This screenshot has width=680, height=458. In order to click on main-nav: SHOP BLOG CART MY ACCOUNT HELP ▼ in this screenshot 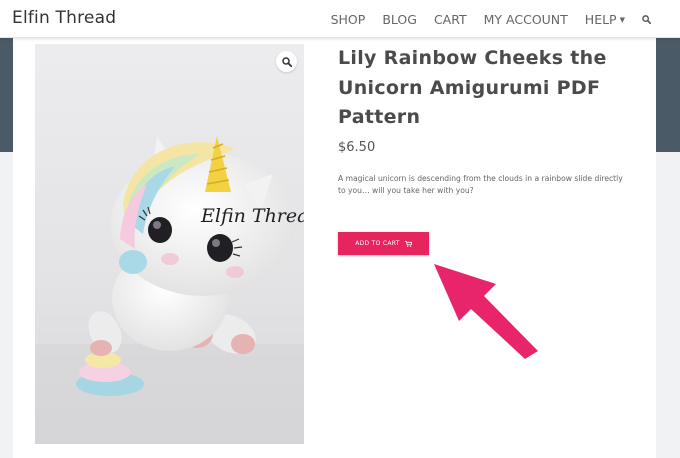, I will do `click(505, 19)`.